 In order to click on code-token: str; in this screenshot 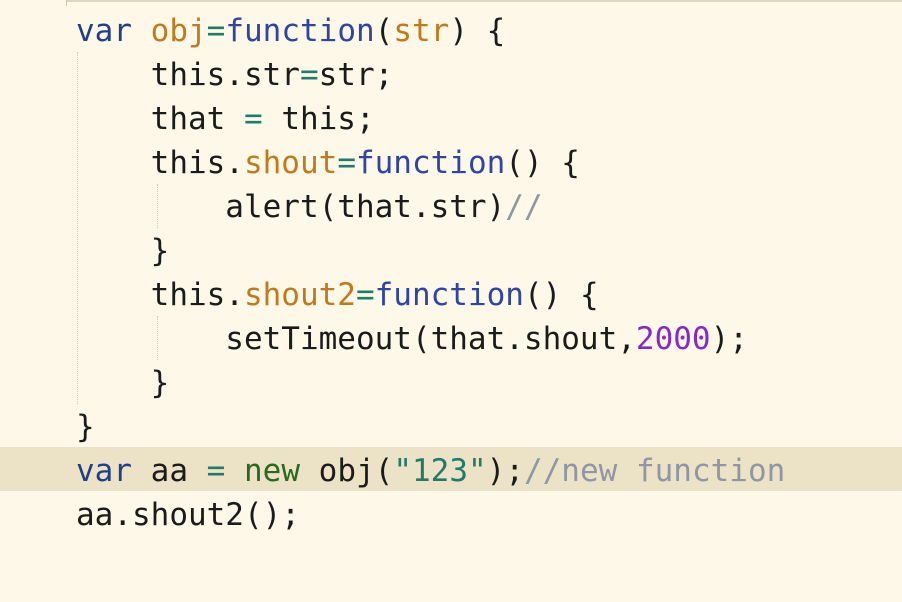, I will do `click(356, 75)`.